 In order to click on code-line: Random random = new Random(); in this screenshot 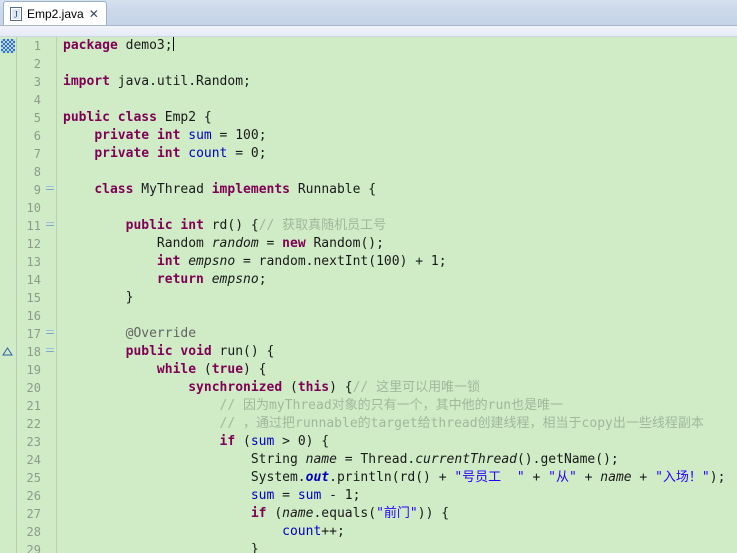, I will do `click(400, 244)`.